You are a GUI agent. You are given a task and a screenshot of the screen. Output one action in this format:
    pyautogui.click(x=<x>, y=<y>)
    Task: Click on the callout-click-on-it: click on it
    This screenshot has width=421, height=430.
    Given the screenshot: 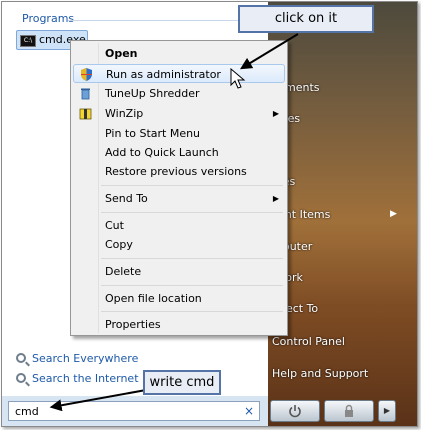 What is the action you would take?
    pyautogui.click(x=306, y=19)
    